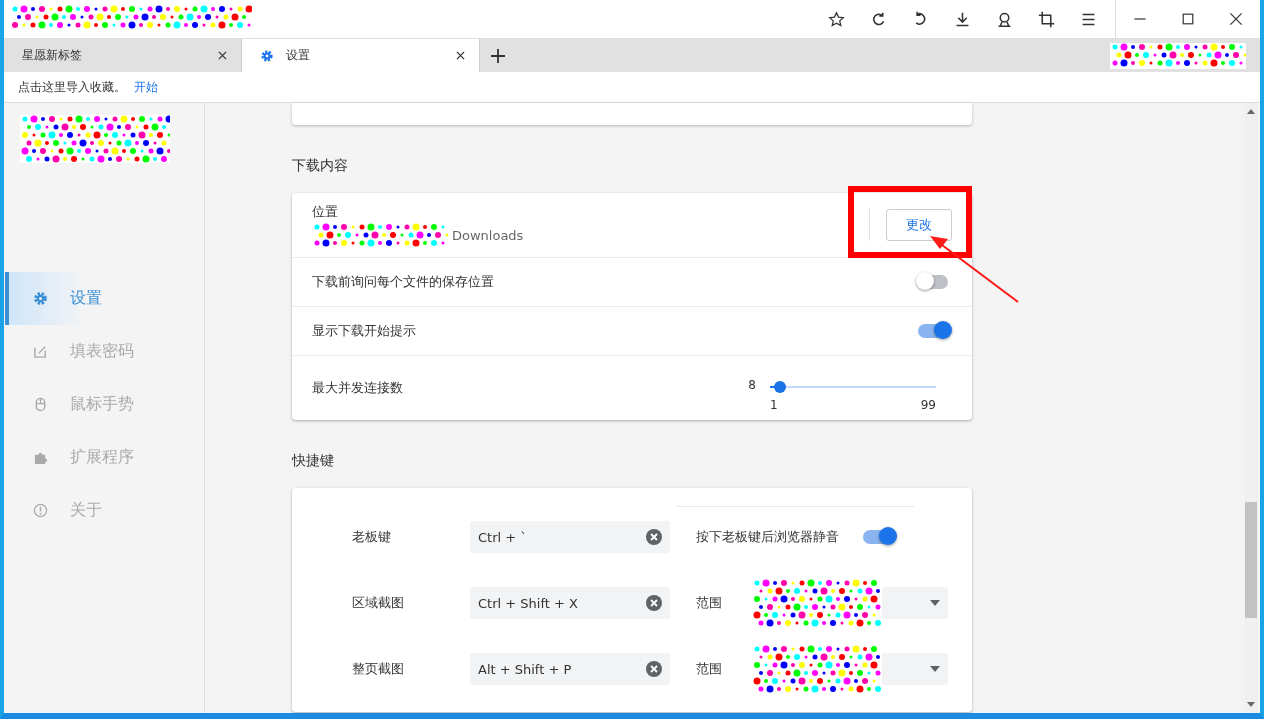  Describe the element at coordinates (40, 510) in the screenshot. I see `info-icon` at that location.